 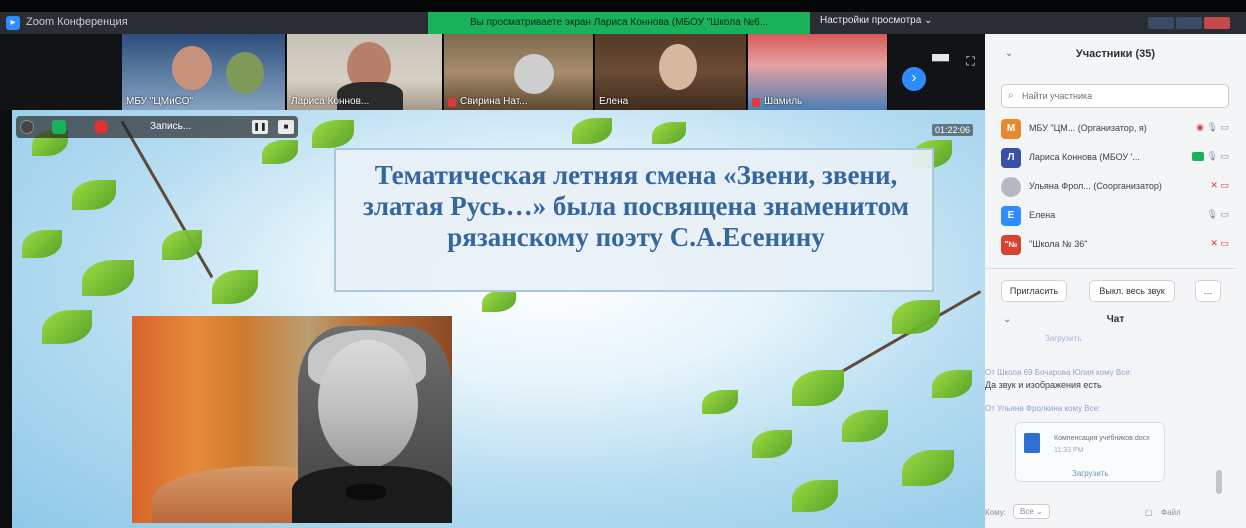 What do you see at coordinates (292, 419) in the screenshot?
I see `esenin-portrait-image` at bounding box center [292, 419].